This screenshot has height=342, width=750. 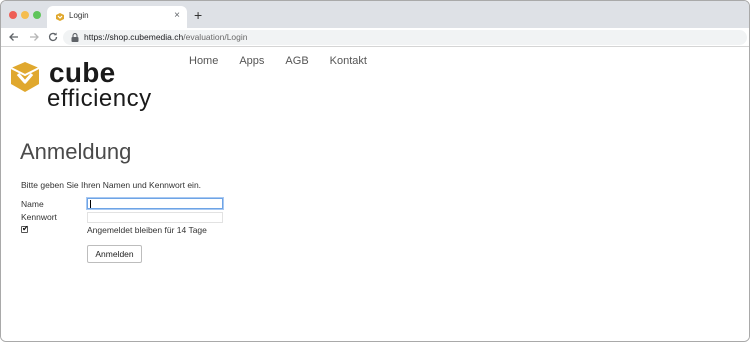 What do you see at coordinates (90, 204) in the screenshot?
I see `text-caret` at bounding box center [90, 204].